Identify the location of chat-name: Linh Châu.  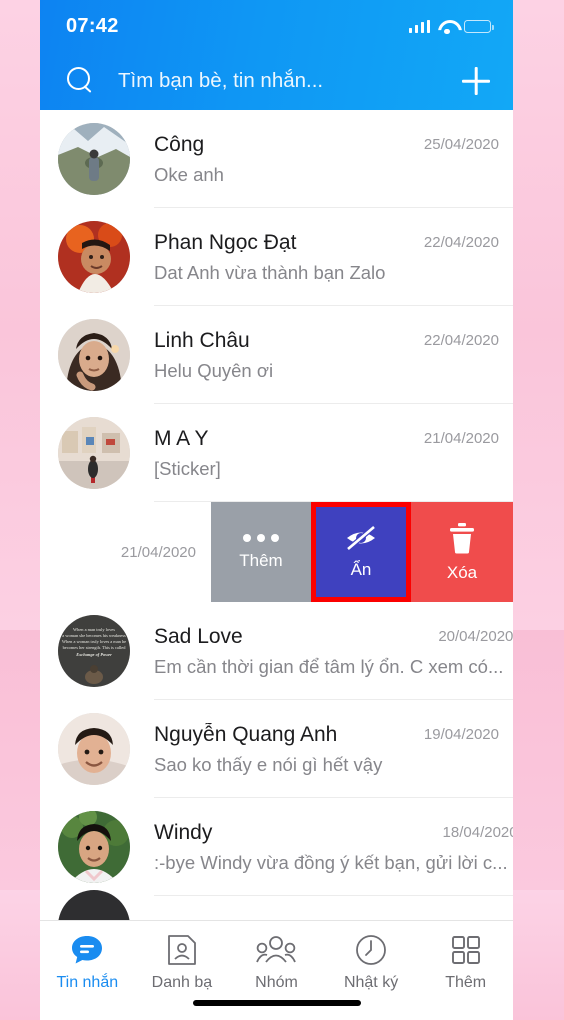
(202, 340).